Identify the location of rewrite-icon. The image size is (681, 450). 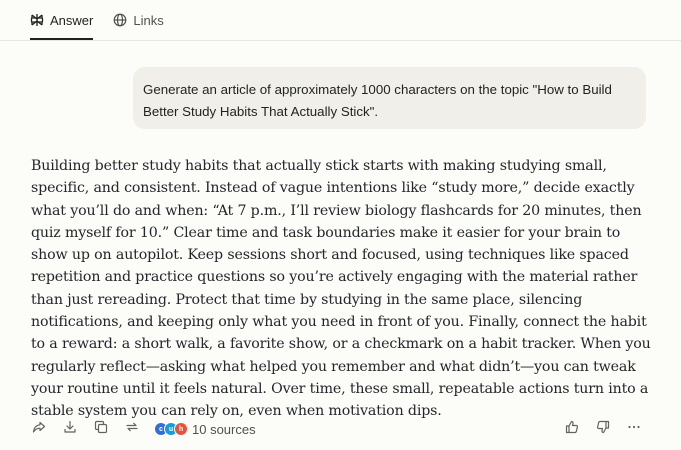
(132, 429).